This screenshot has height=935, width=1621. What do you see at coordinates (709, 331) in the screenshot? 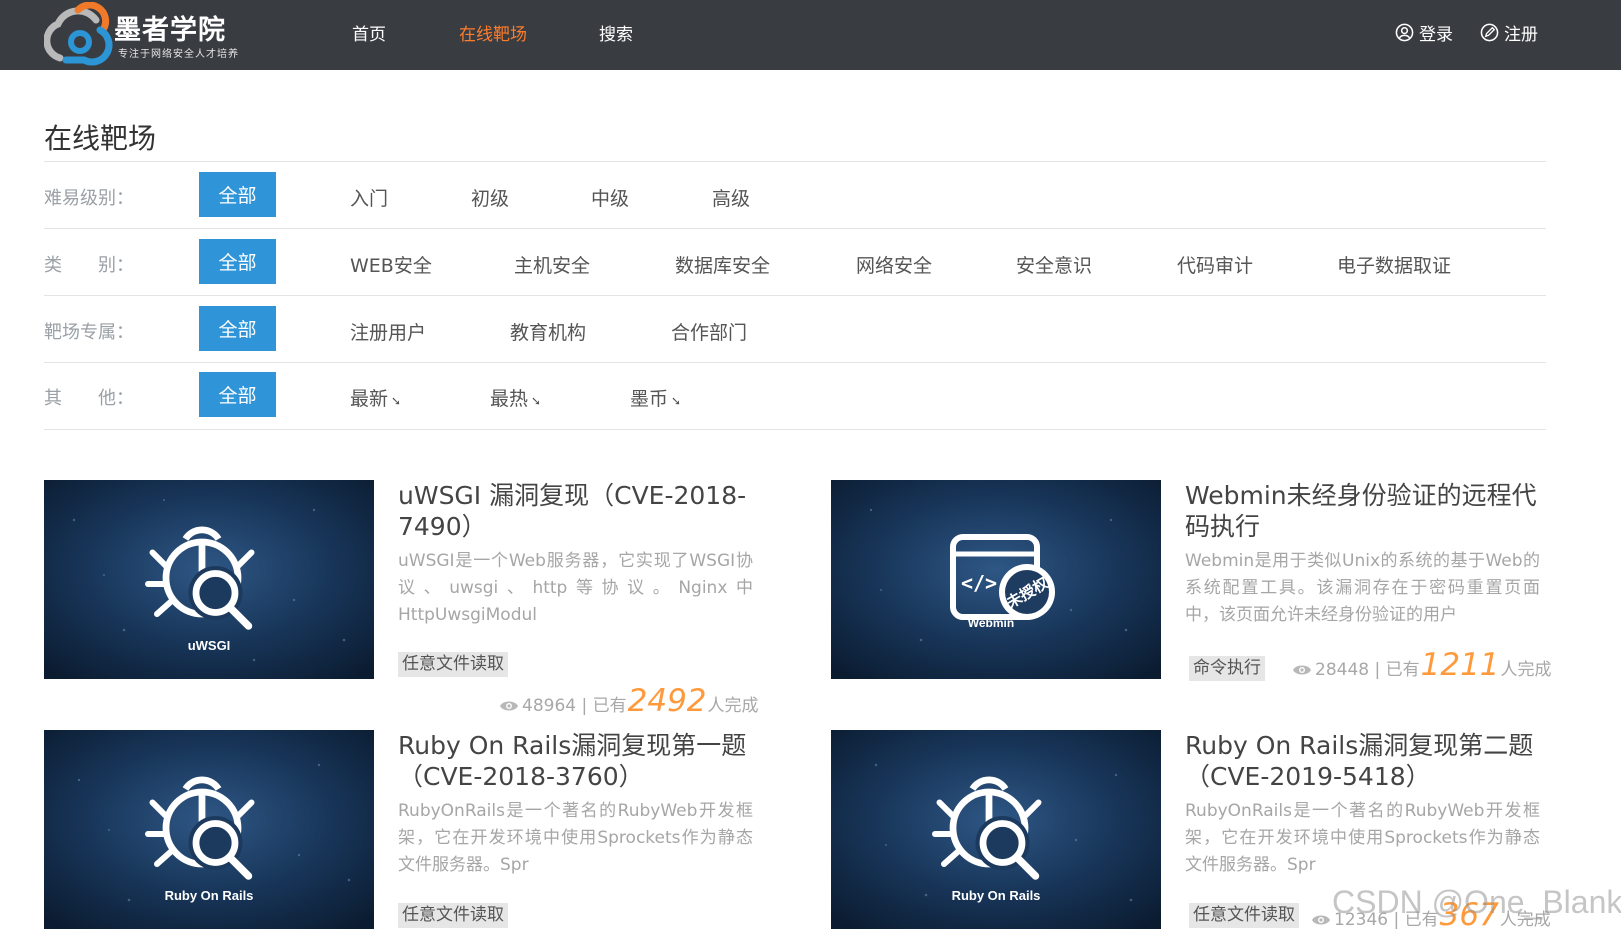
I see `owner-option: 合作部门` at bounding box center [709, 331].